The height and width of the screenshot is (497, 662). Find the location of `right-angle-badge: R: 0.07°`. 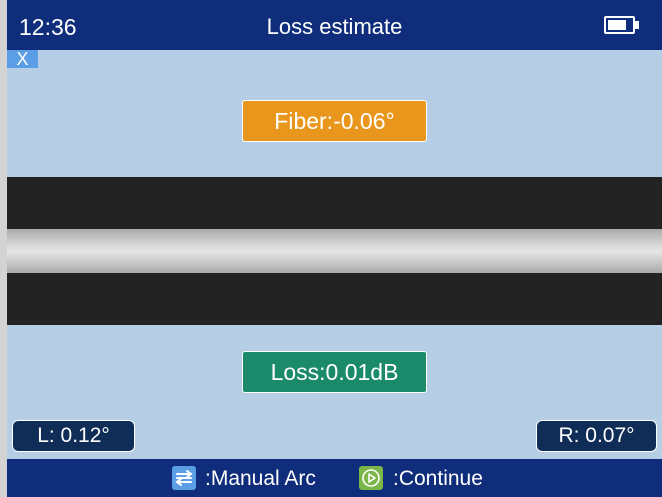

right-angle-badge: R: 0.07° is located at coordinates (596, 436).